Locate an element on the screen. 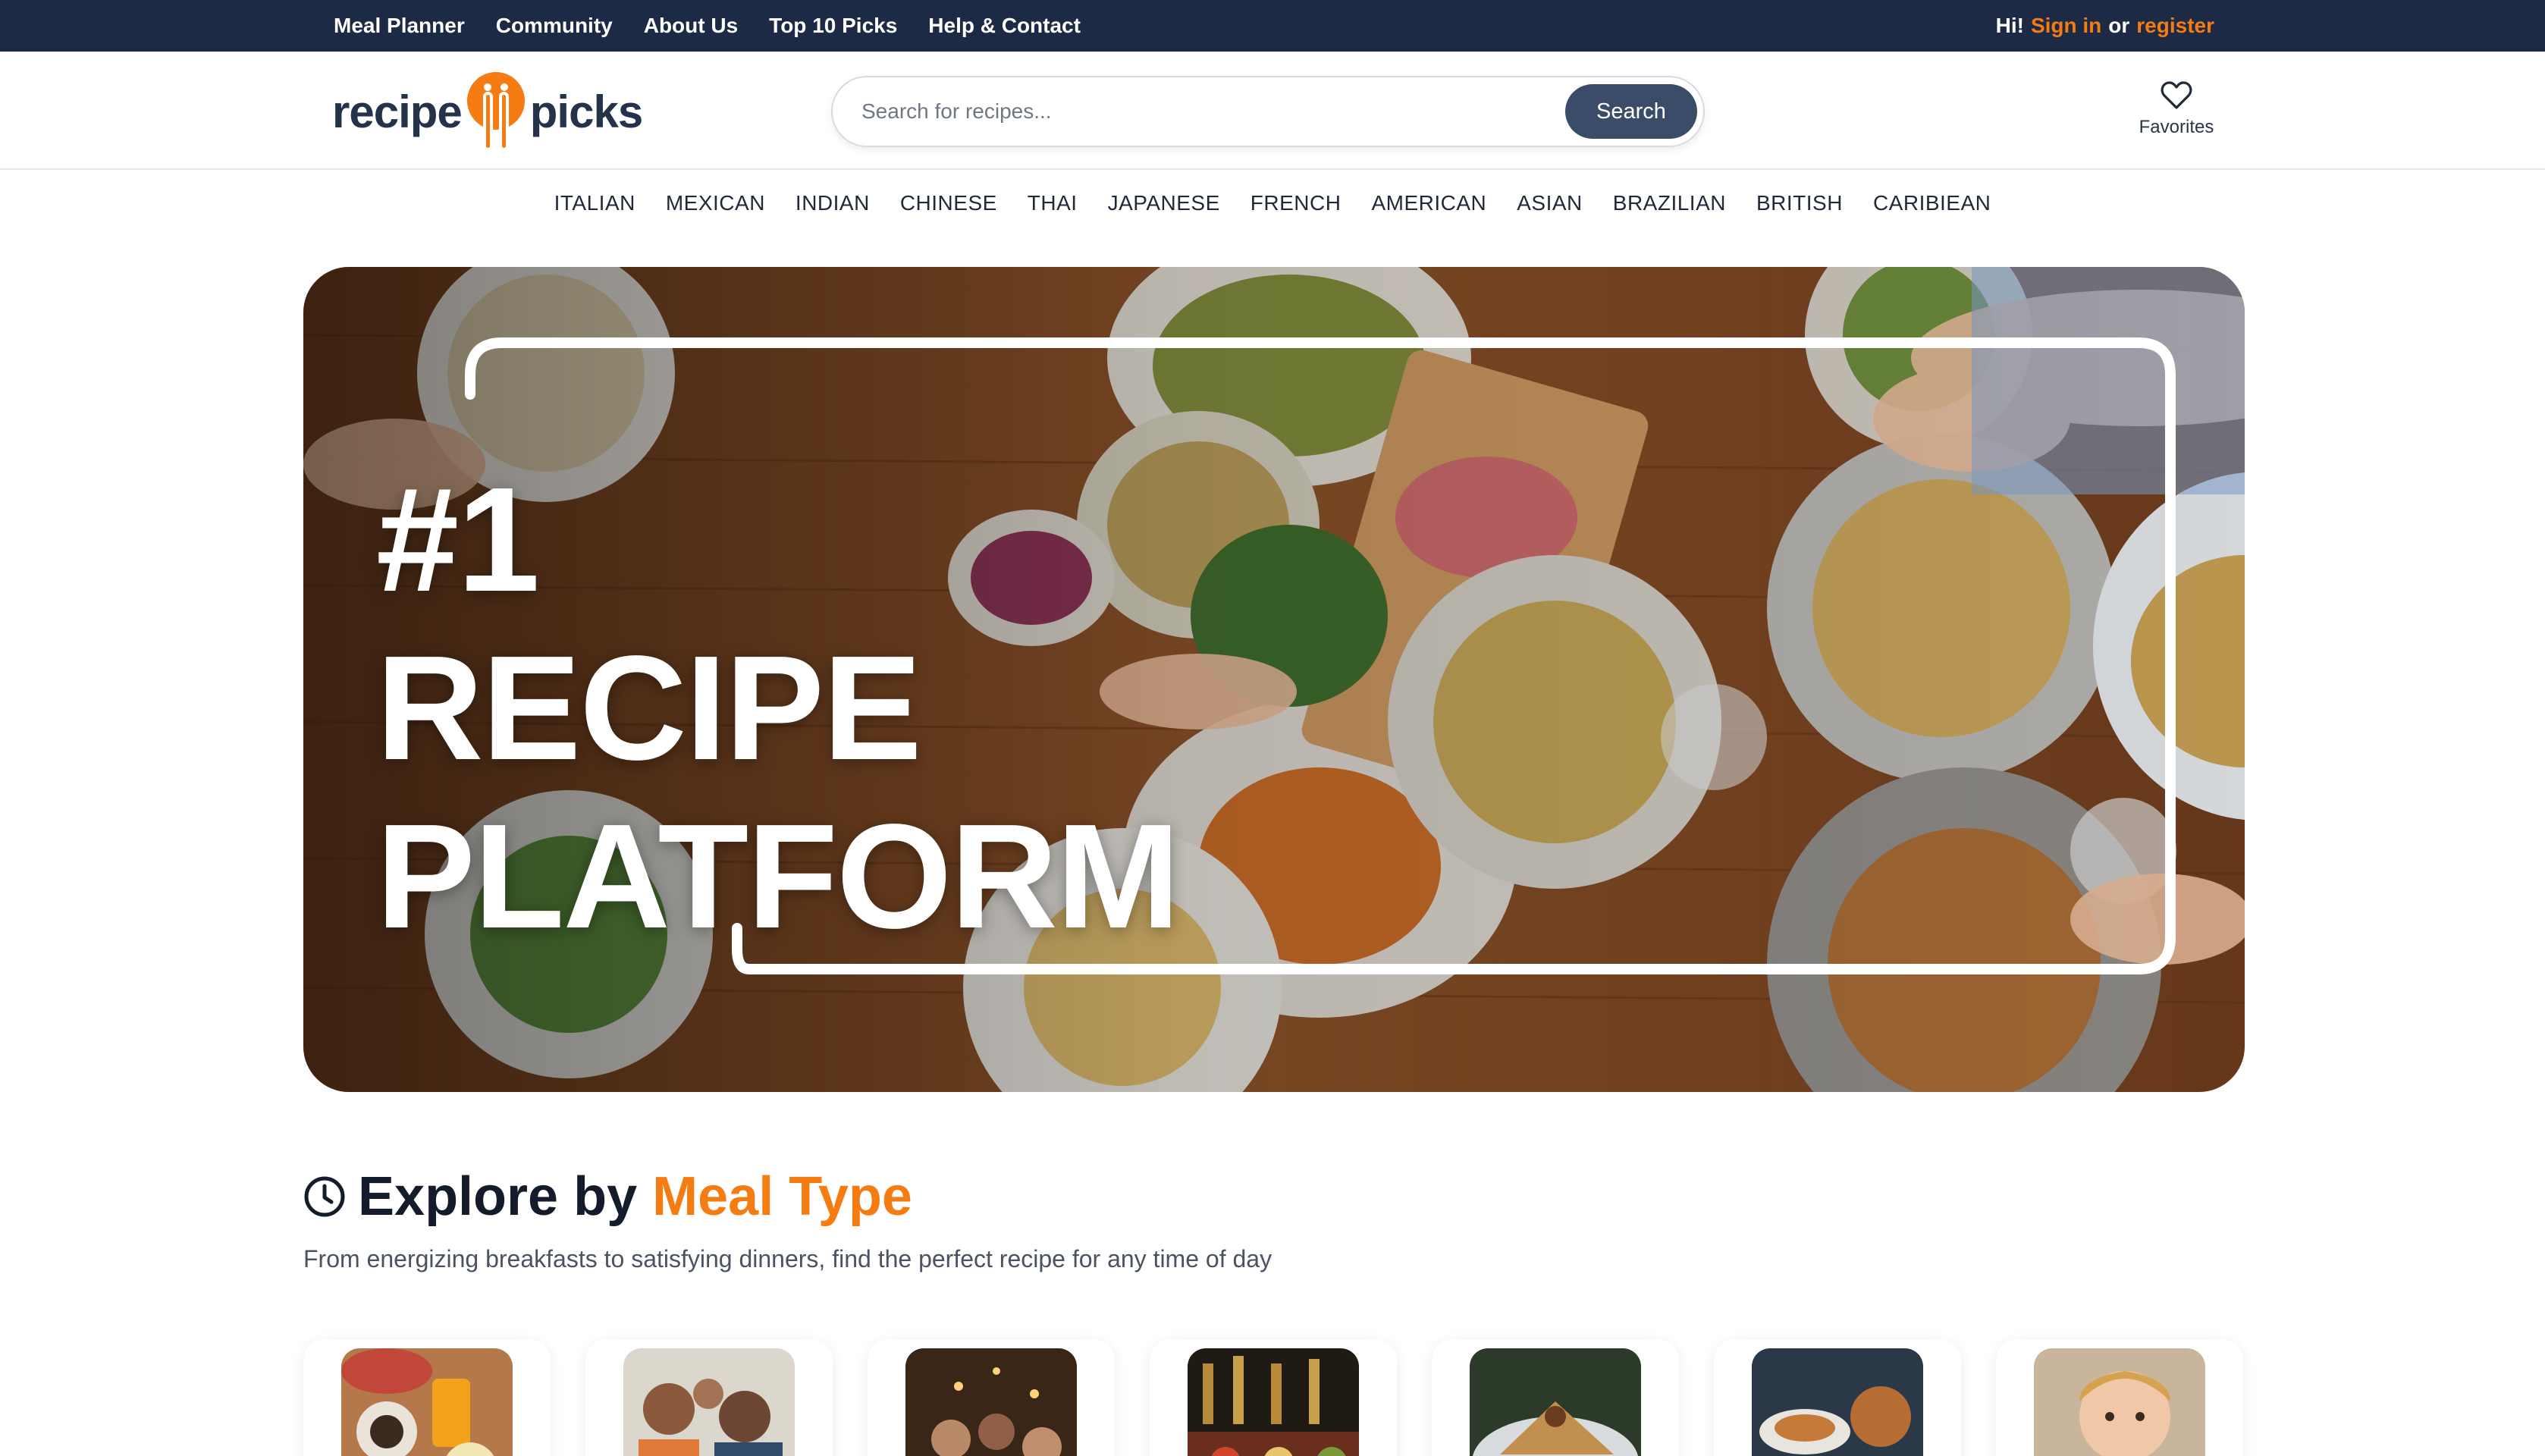 This screenshot has height=1456, width=2545. explore-title: Explore by Meal Type is located at coordinates (635, 1197).